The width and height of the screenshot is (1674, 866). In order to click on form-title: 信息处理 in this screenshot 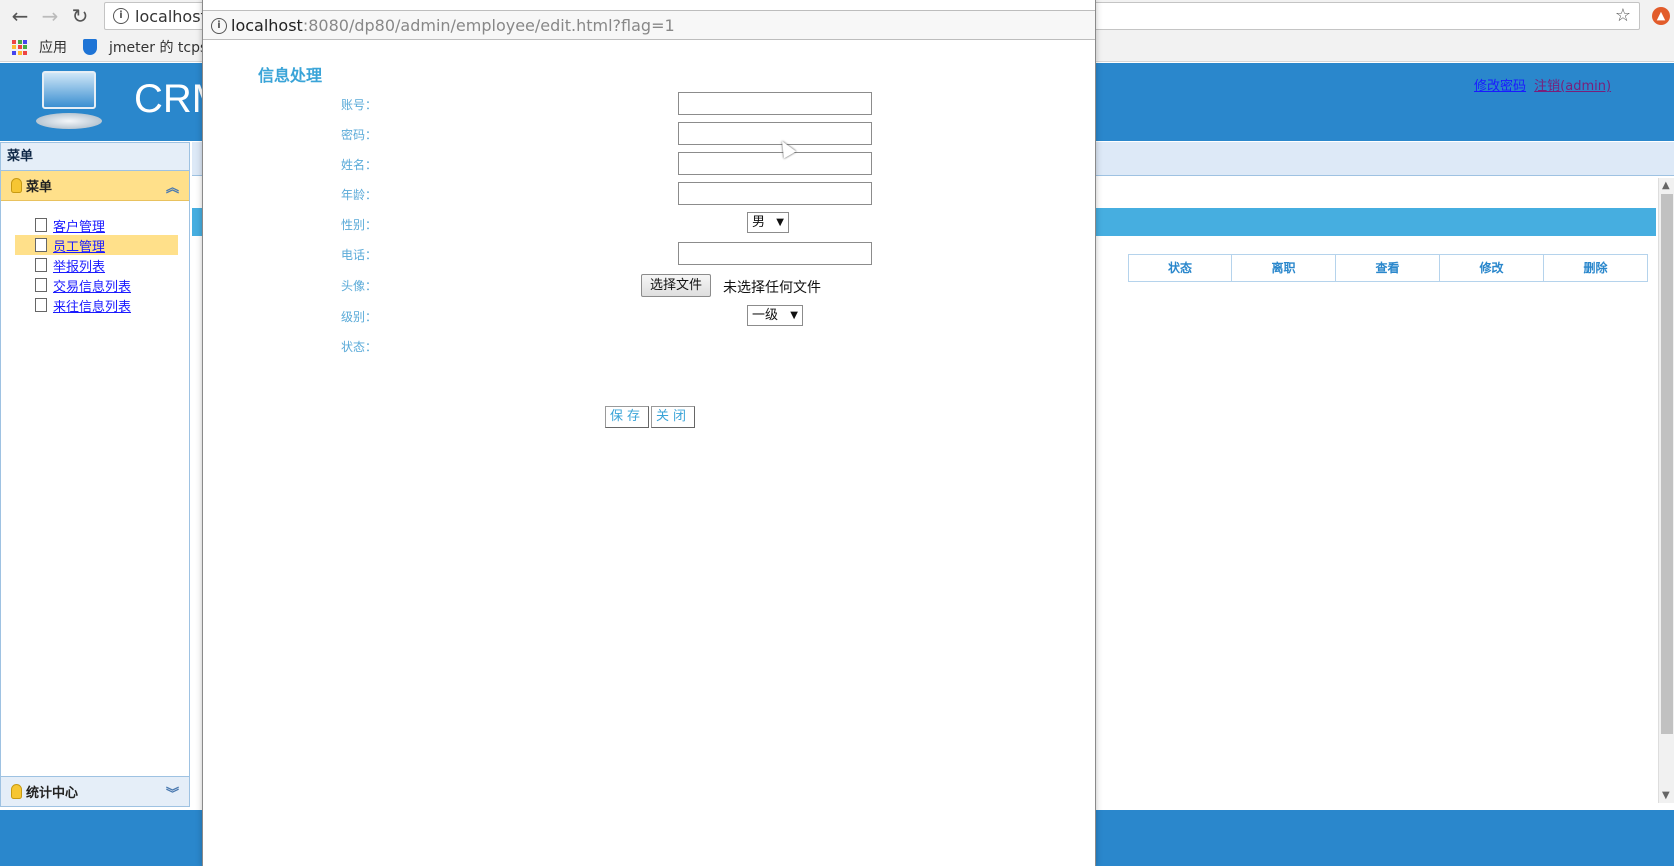, I will do `click(290, 75)`.